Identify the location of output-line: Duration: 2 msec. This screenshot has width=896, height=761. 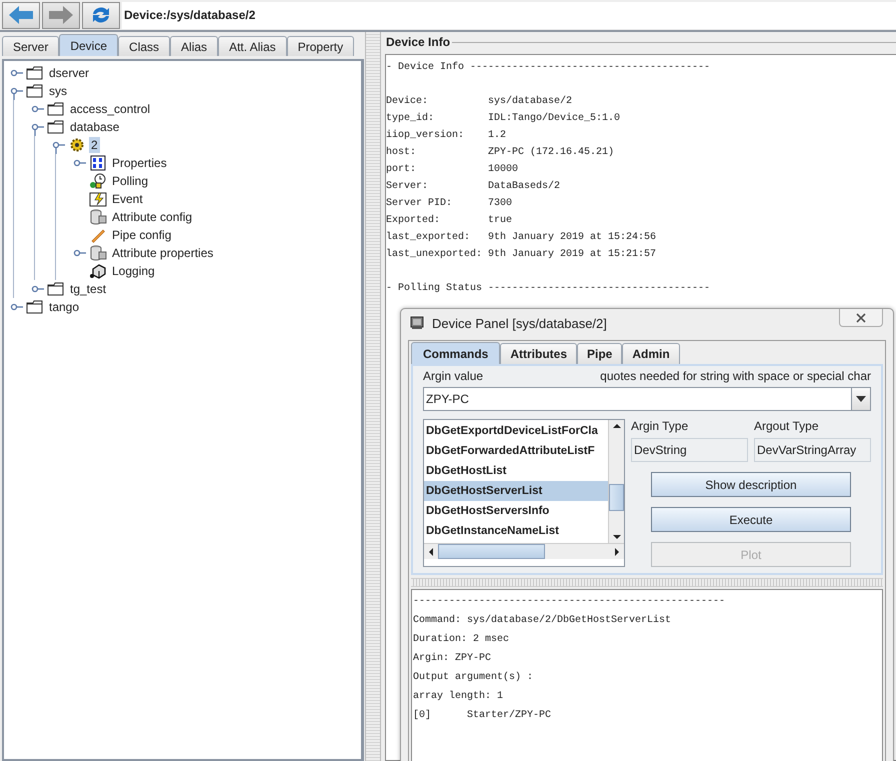
(461, 639).